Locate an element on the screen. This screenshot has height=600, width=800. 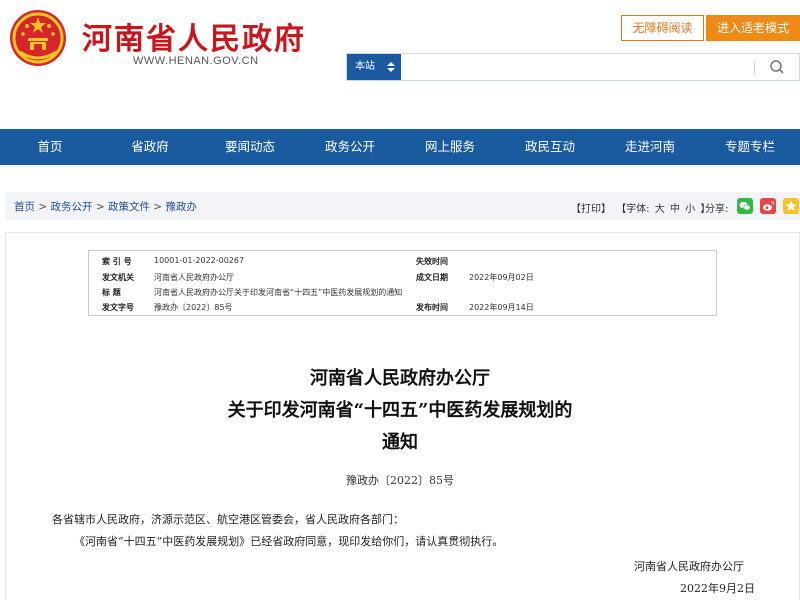
wechat-icon is located at coordinates (745, 206).